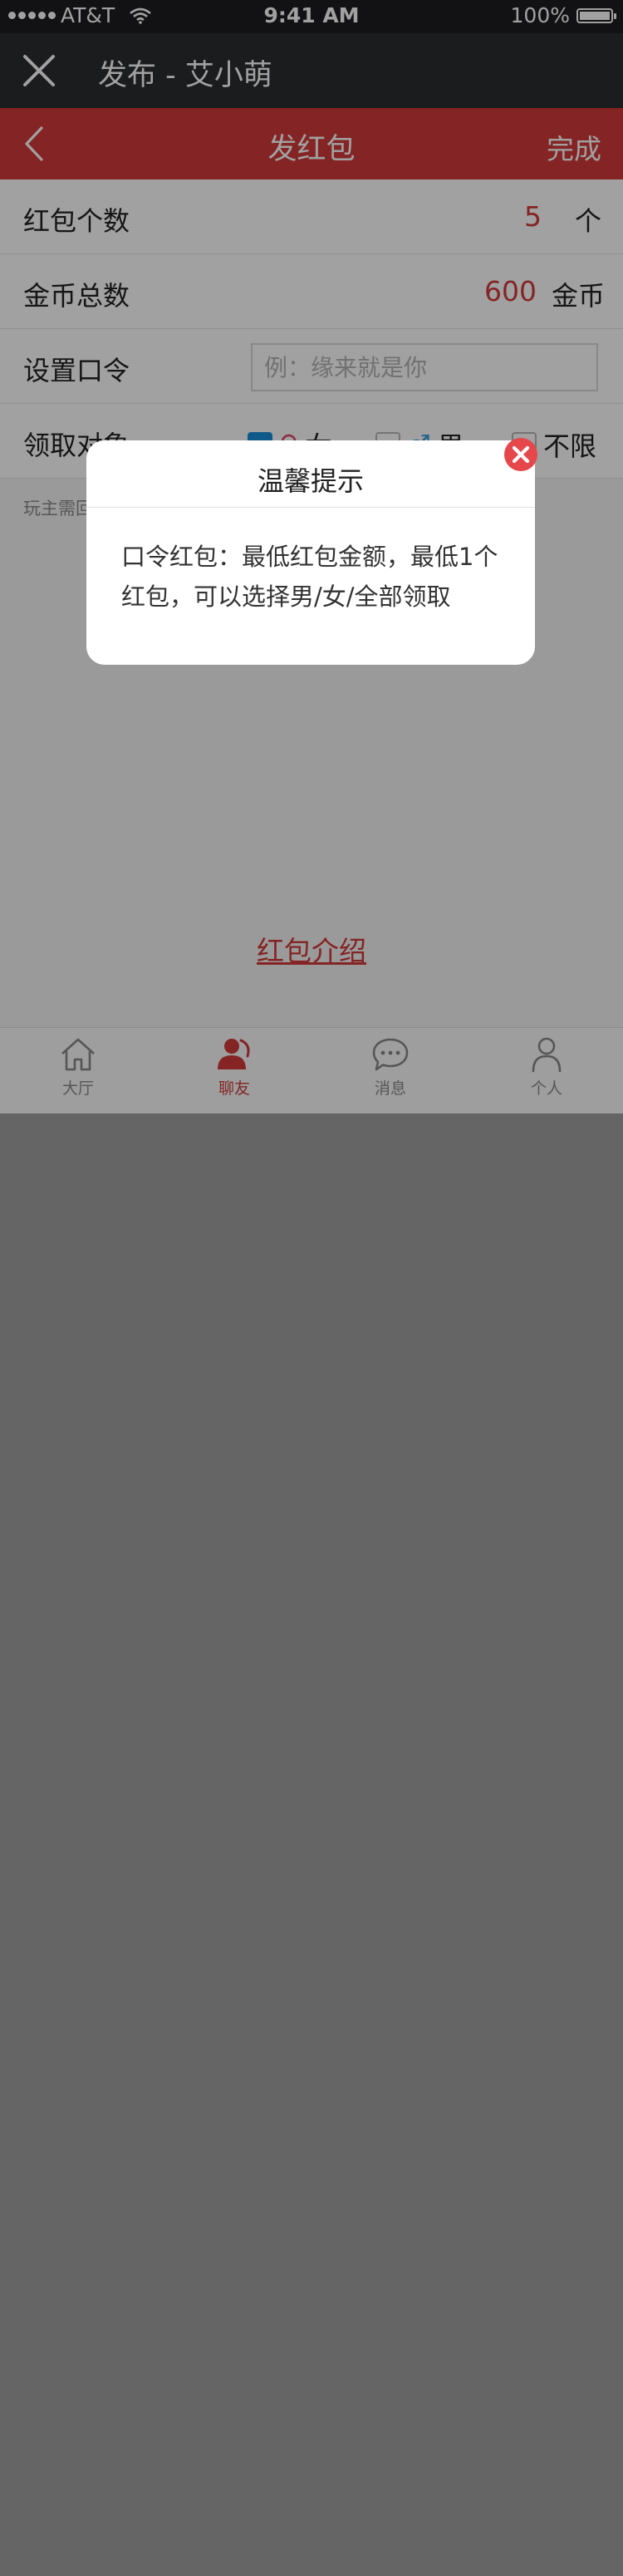 The width and height of the screenshot is (623, 2576). I want to click on dialog-divider, so click(310, 508).